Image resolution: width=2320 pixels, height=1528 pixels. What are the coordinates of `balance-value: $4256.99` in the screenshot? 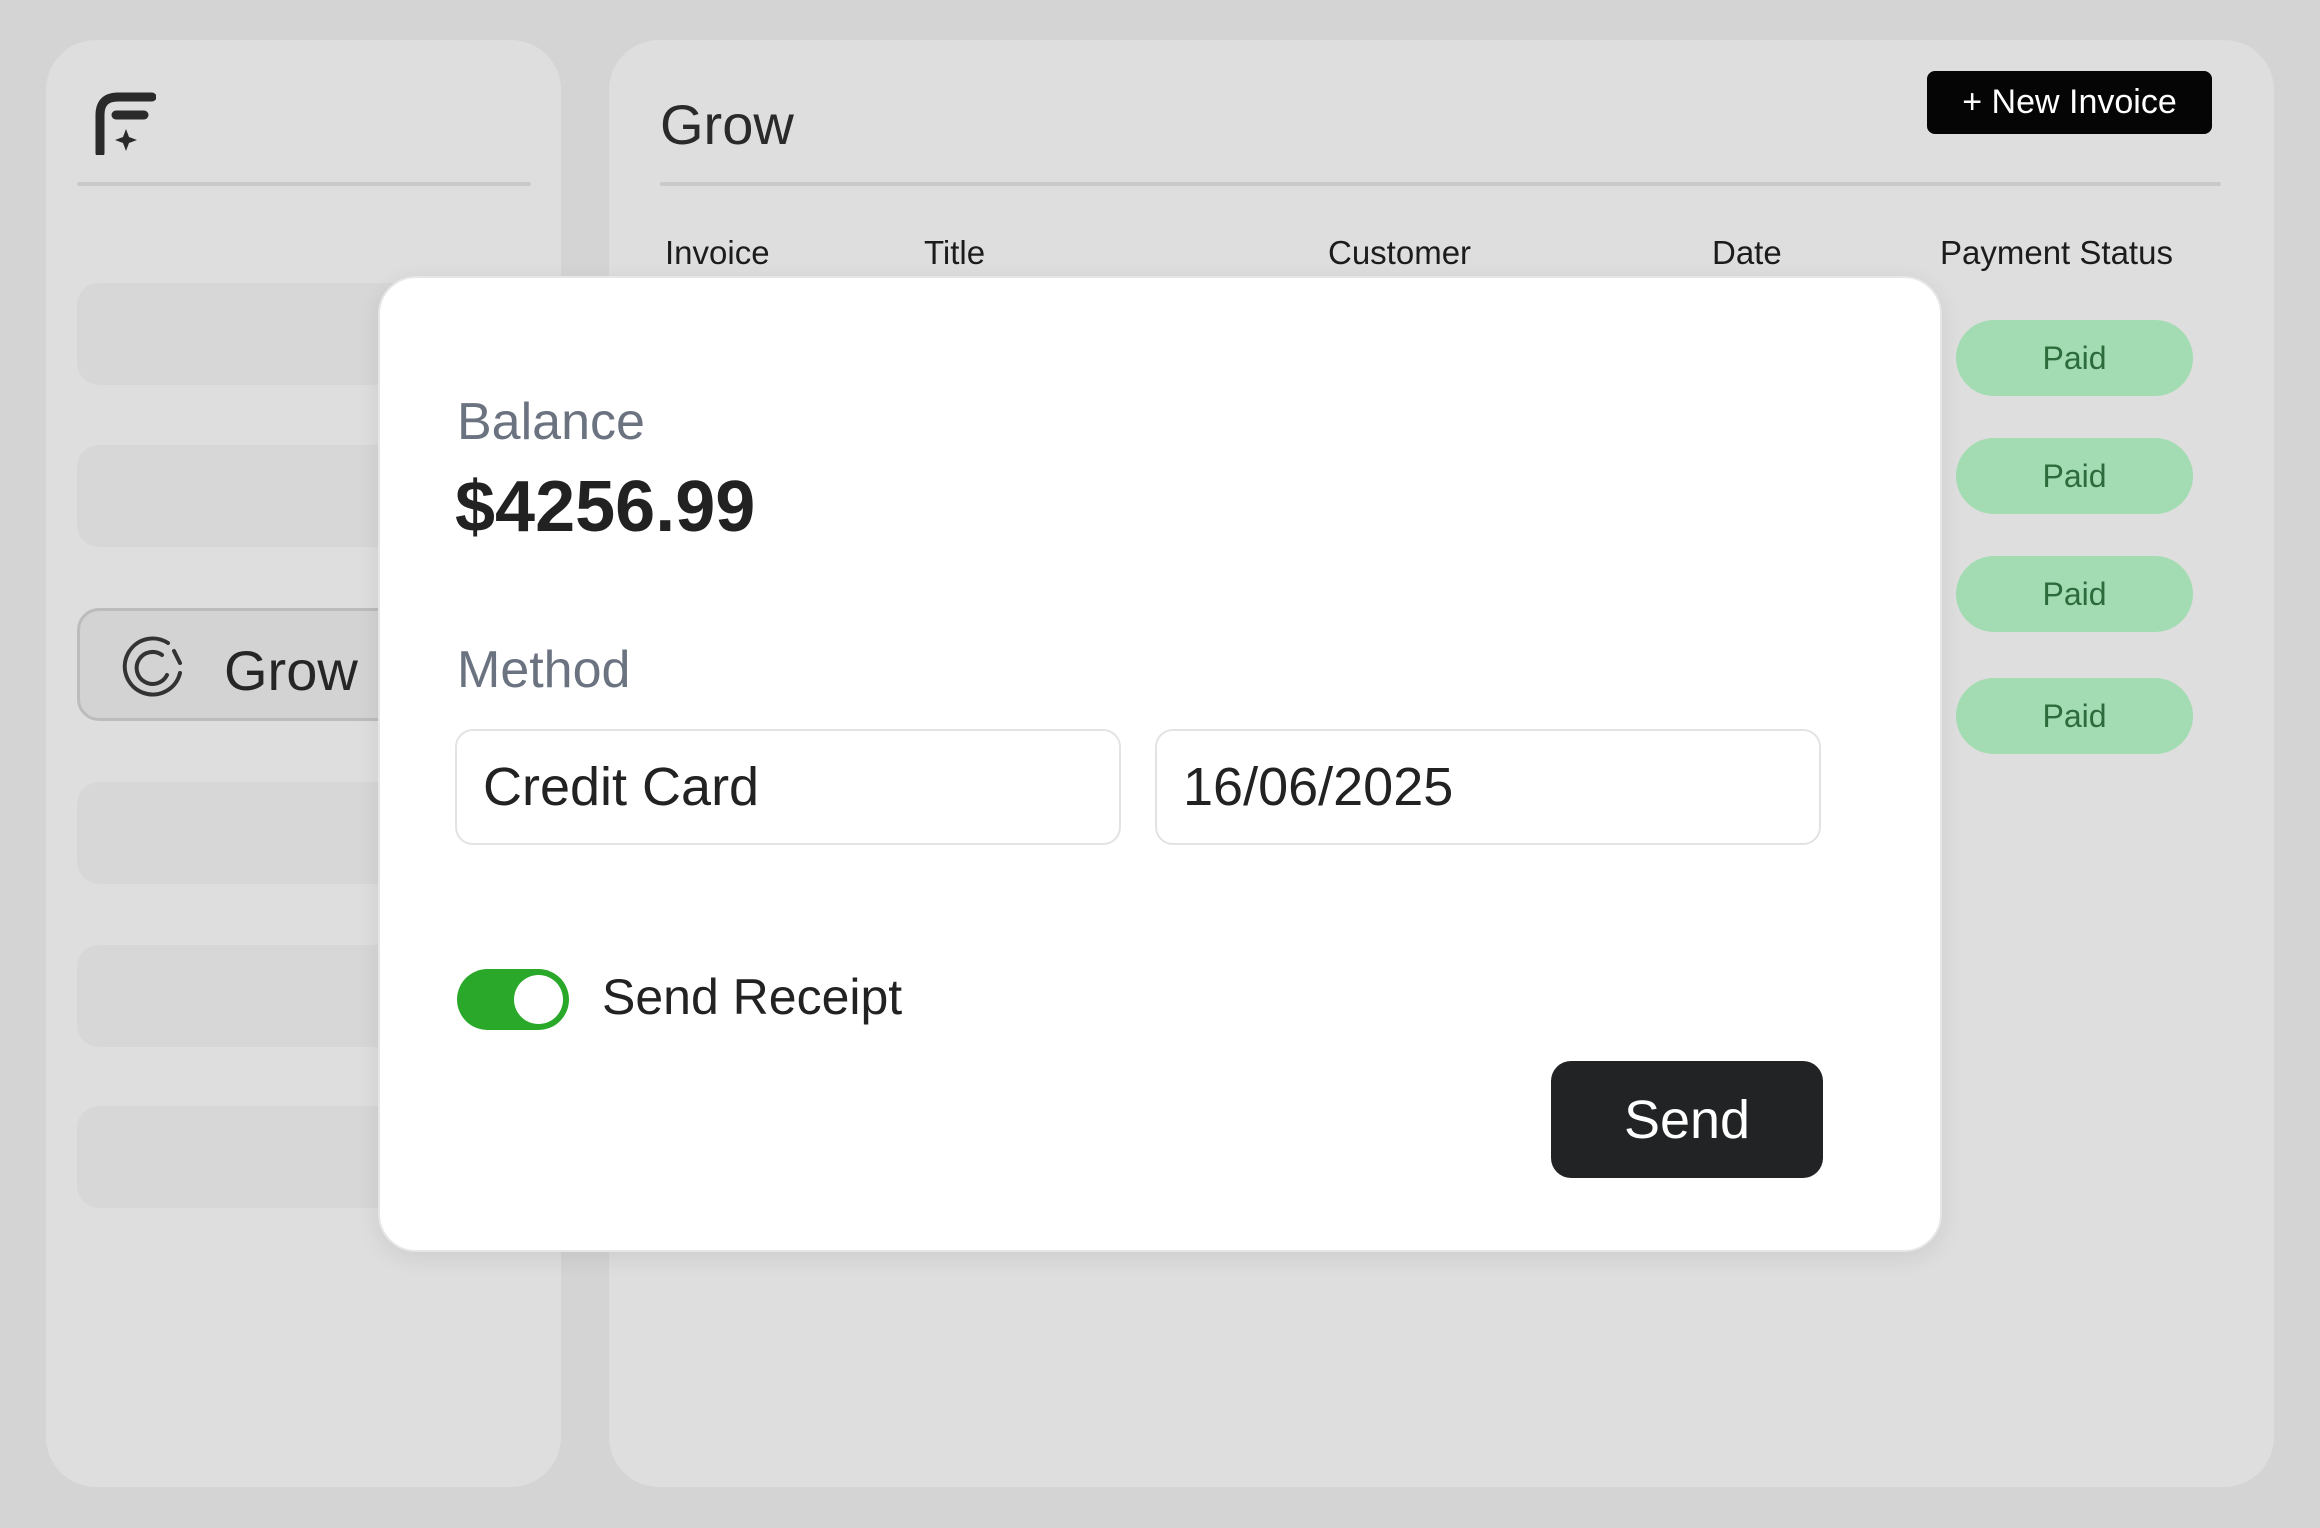 It's located at (605, 507).